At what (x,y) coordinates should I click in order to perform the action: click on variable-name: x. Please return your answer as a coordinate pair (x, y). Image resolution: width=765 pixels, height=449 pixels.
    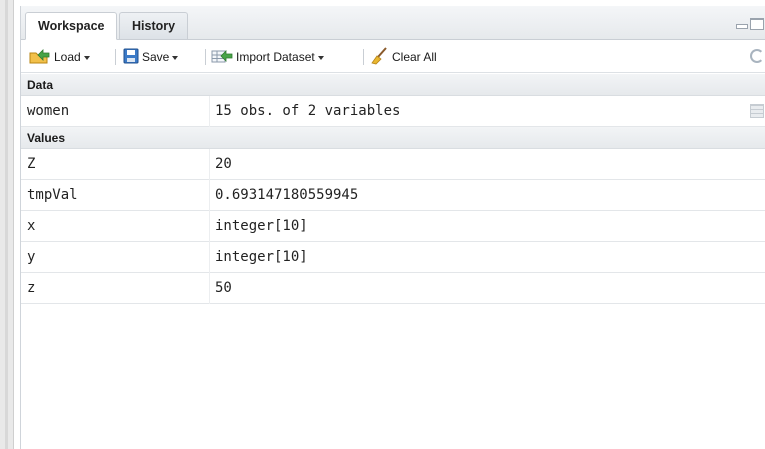
    Looking at the image, I should click on (31, 226).